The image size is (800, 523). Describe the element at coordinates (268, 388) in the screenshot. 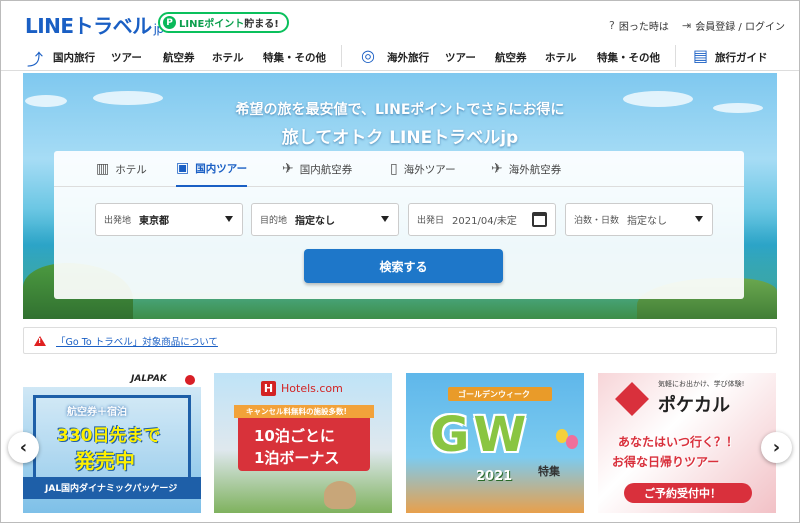

I see `hotels-logo-icon: H` at that location.